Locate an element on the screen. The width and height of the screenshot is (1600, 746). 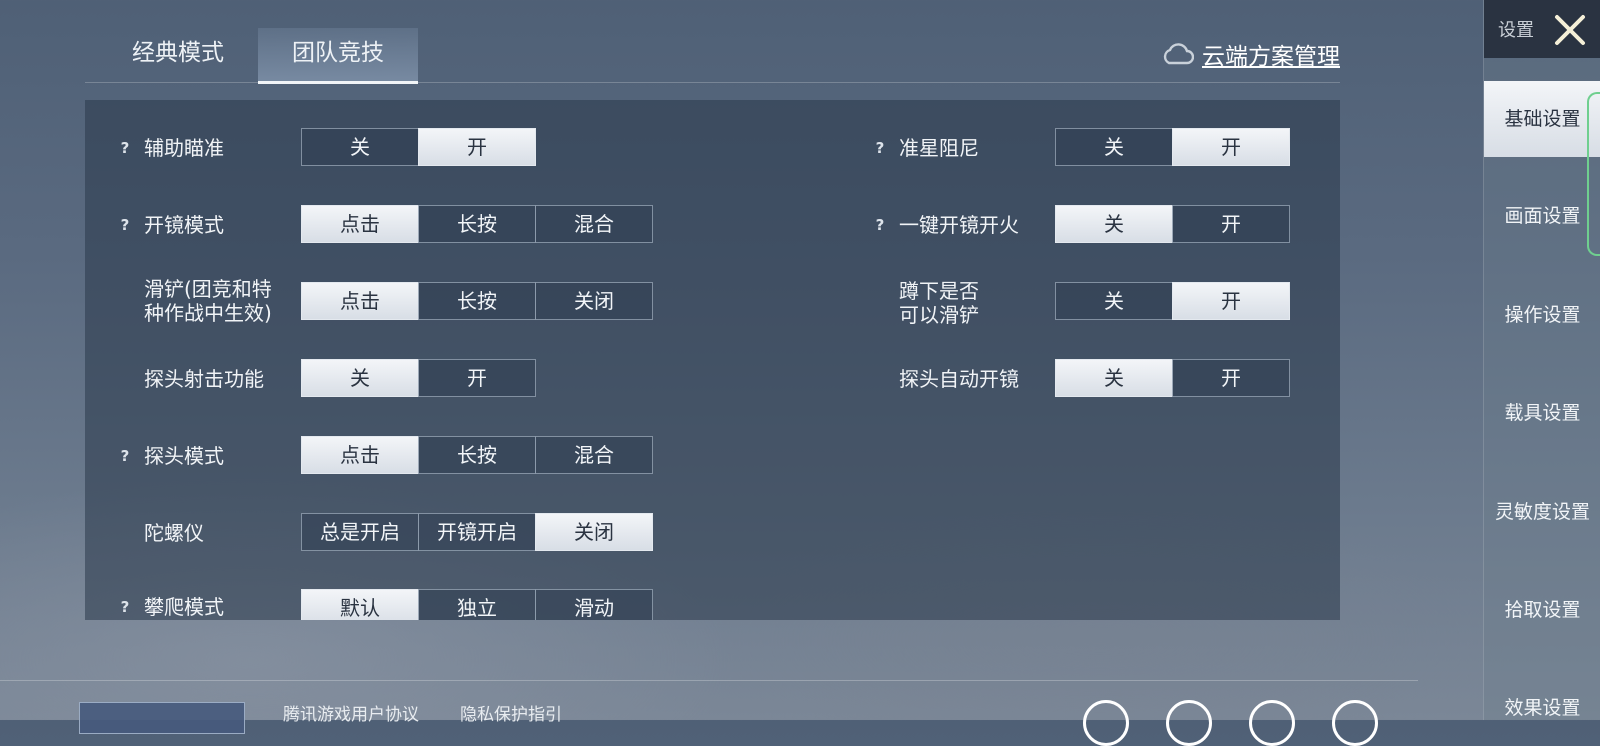
cloud-icon is located at coordinates (1178, 54).